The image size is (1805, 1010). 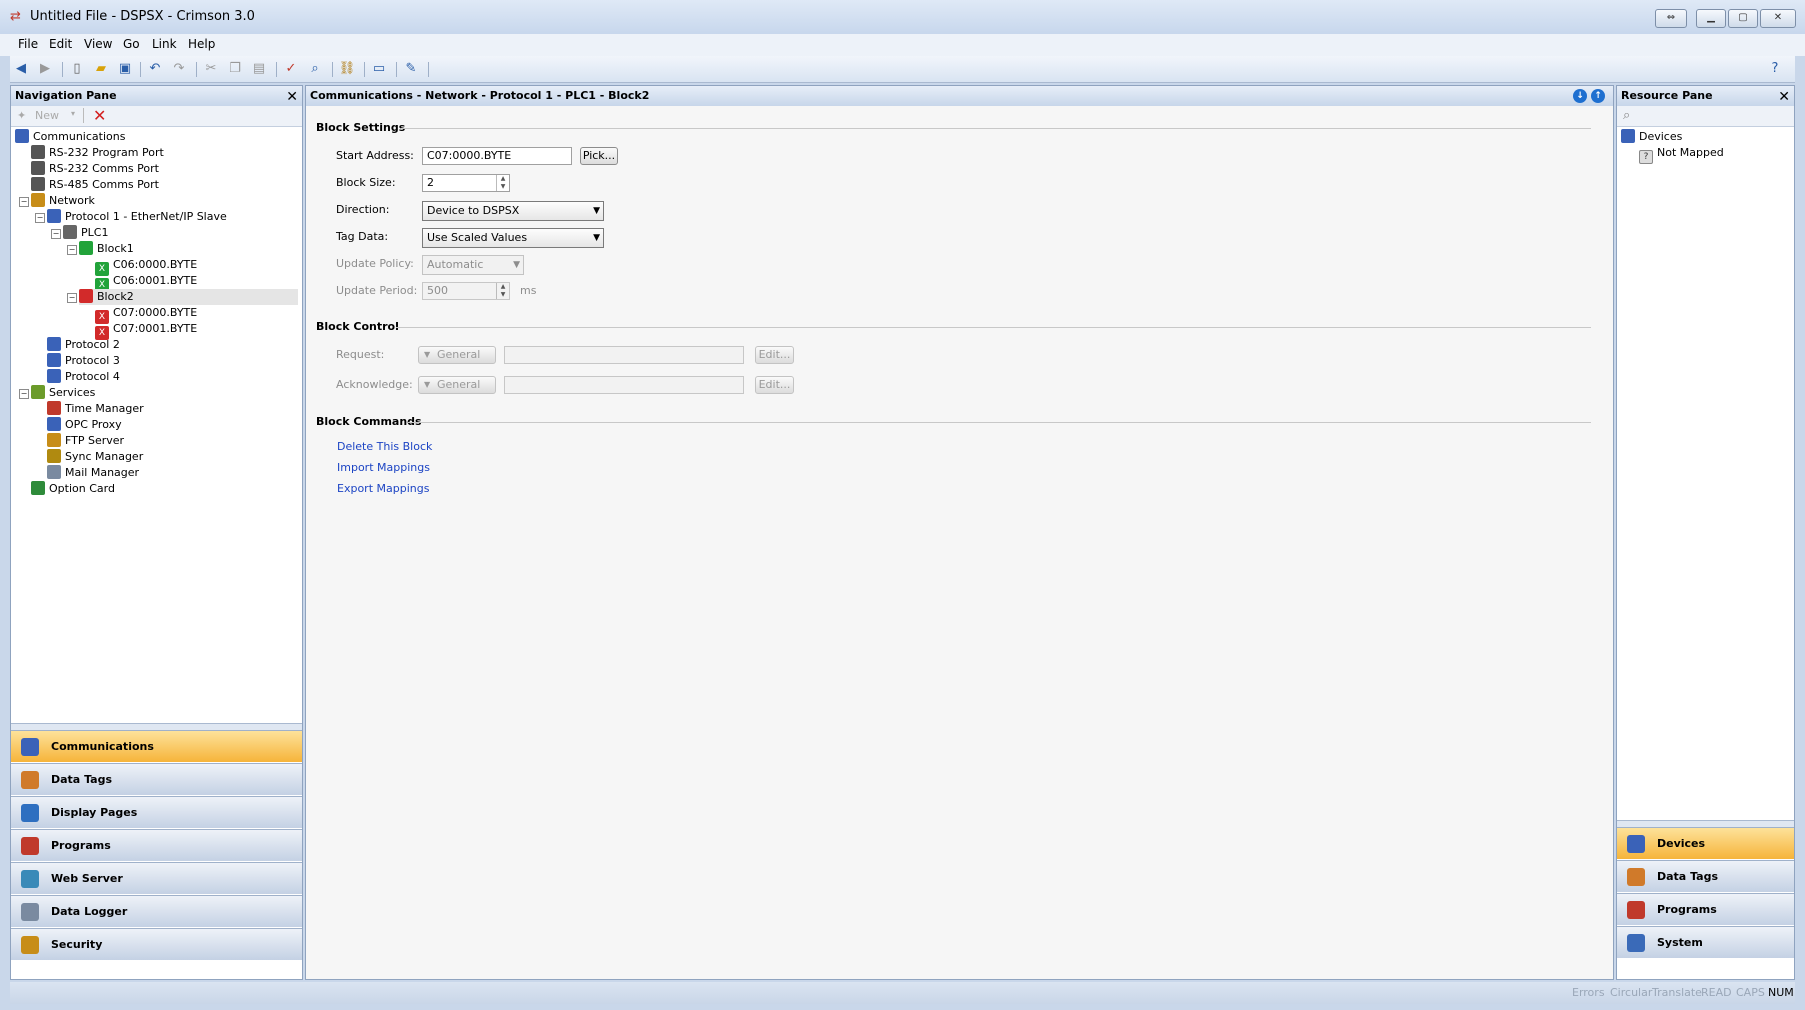 What do you see at coordinates (513, 211) in the screenshot?
I see `direction-select: Device to DSPSX ▼` at bounding box center [513, 211].